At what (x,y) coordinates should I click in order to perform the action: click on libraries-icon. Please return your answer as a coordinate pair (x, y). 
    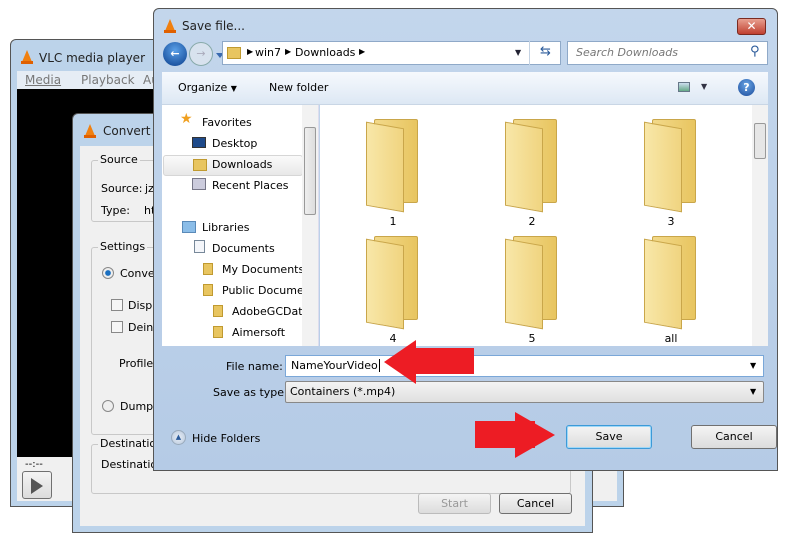
    Looking at the image, I should click on (189, 227).